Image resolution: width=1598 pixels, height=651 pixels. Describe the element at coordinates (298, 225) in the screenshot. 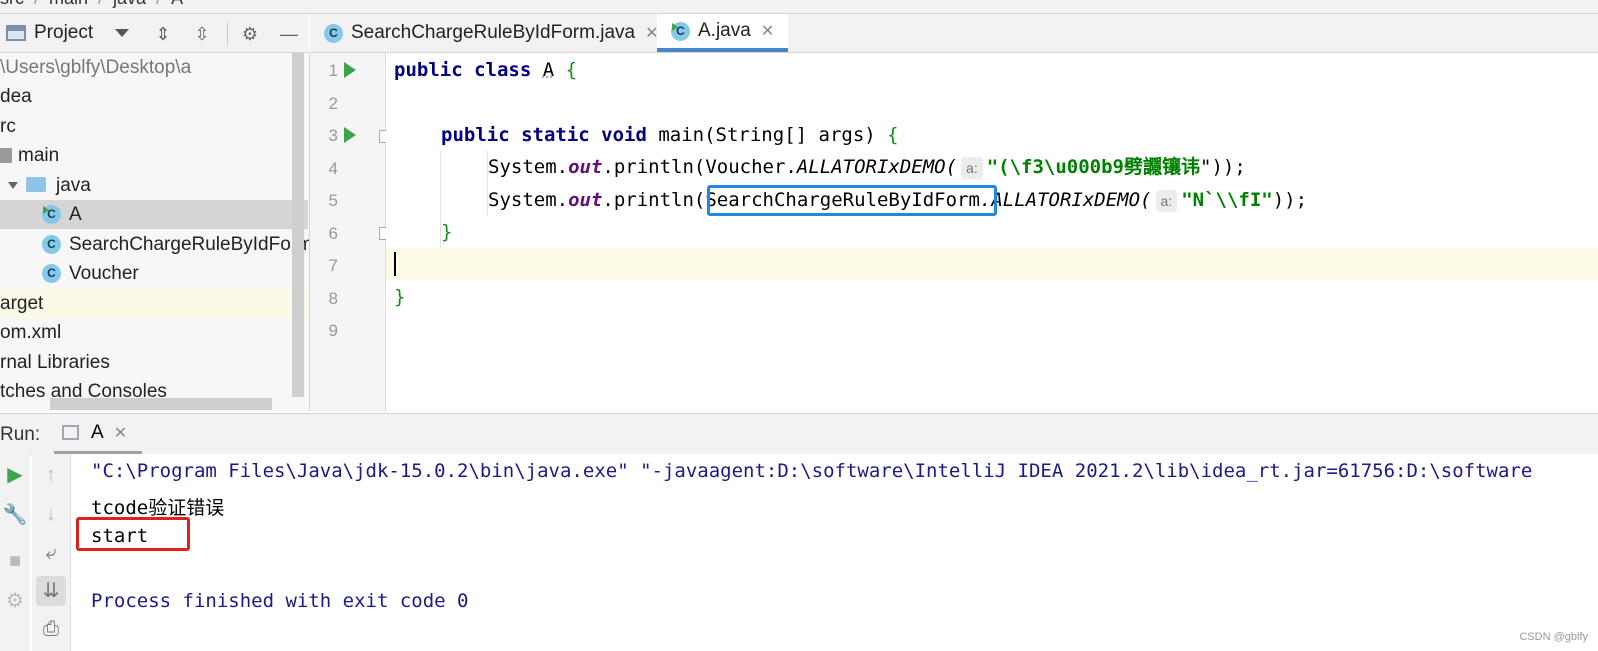

I see `vertical-scrollbar` at that location.